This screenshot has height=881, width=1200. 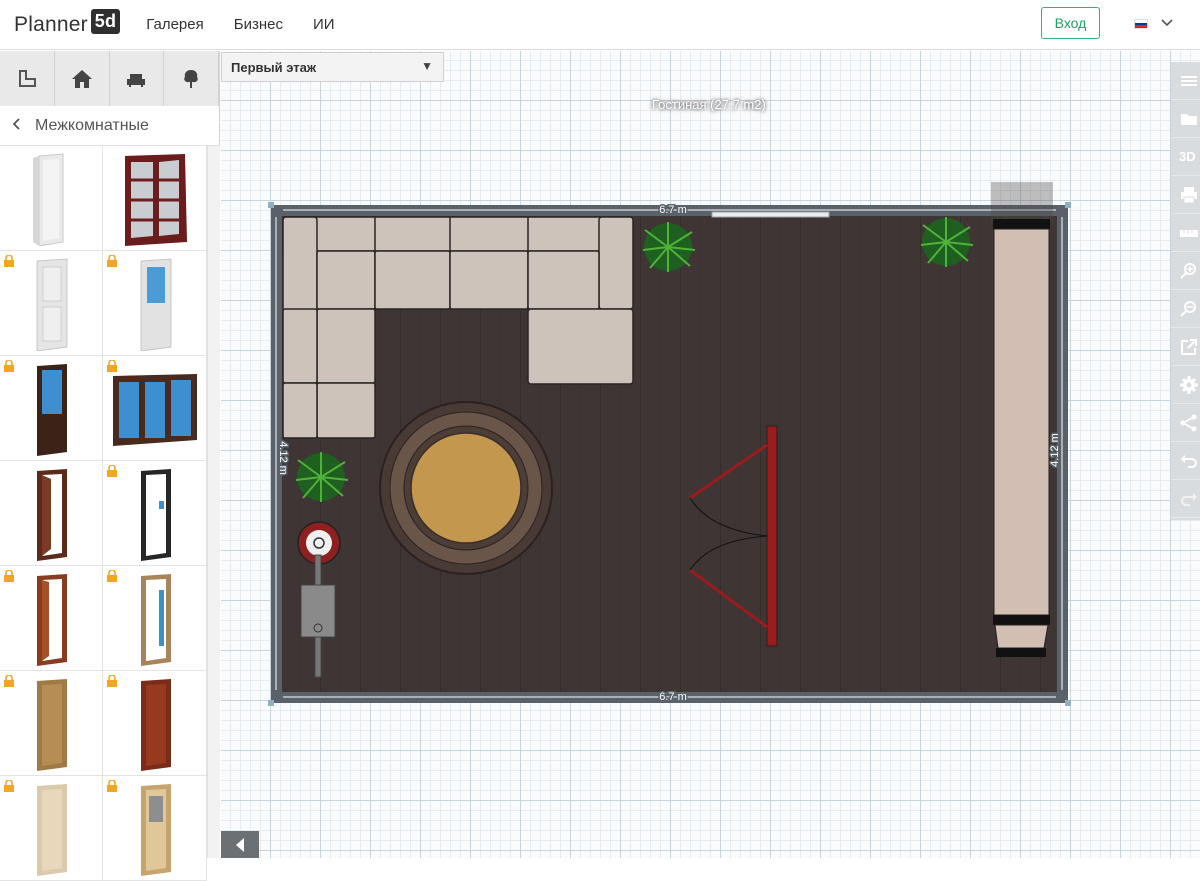 I want to click on ruler-icon, so click(x=1189, y=233).